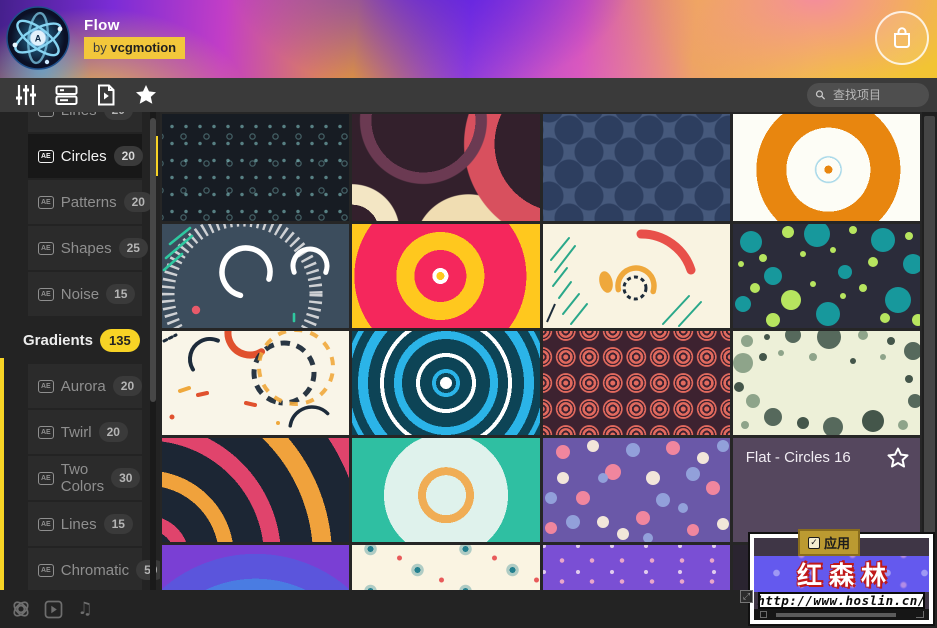  I want to click on sidebar-item-twirl: AE Twirl 20, so click(85, 432).